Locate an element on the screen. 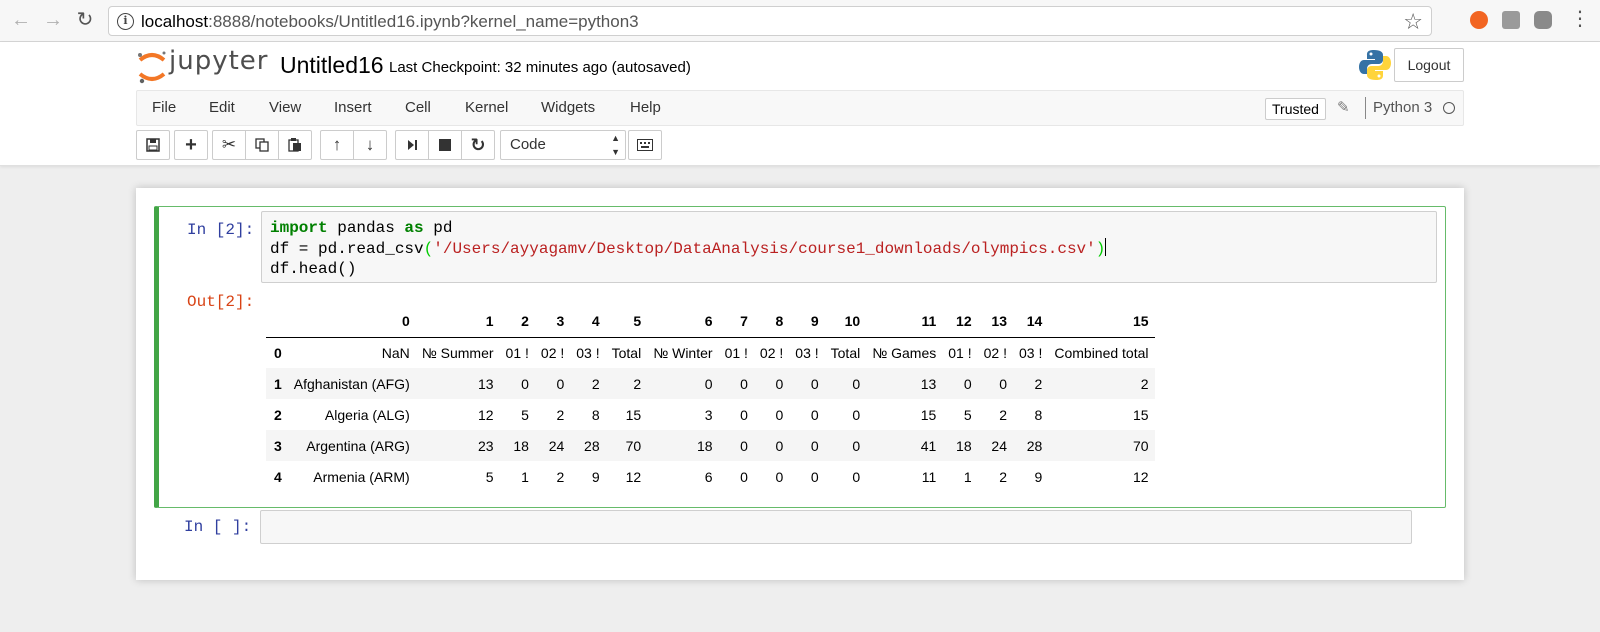 The width and height of the screenshot is (1600, 632). select-caret-icon: ▲ ▼ is located at coordinates (615, 145).